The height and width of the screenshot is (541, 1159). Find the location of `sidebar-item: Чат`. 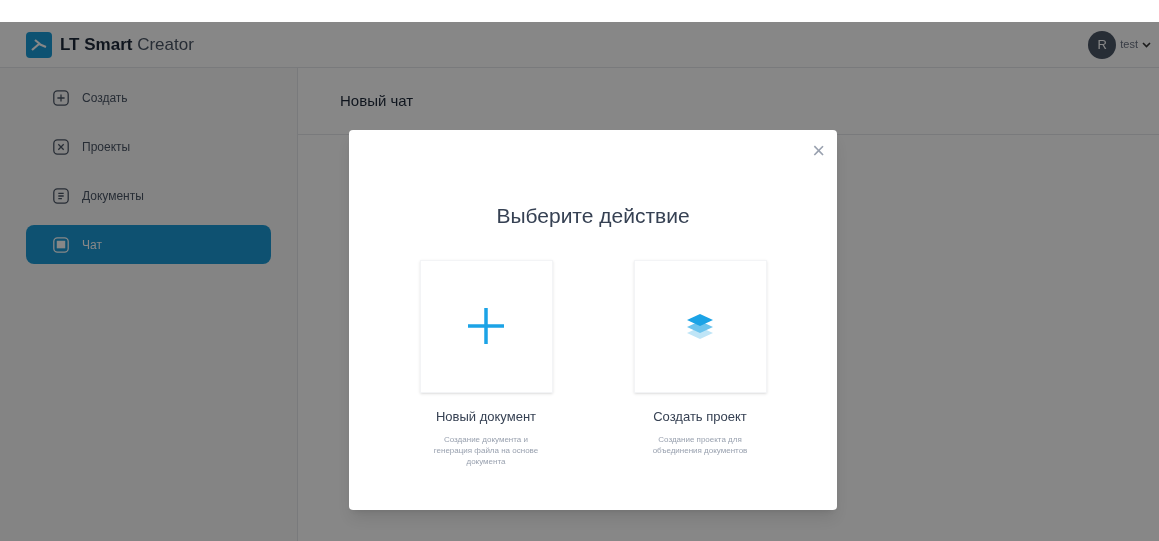

sidebar-item: Чат is located at coordinates (148, 244).